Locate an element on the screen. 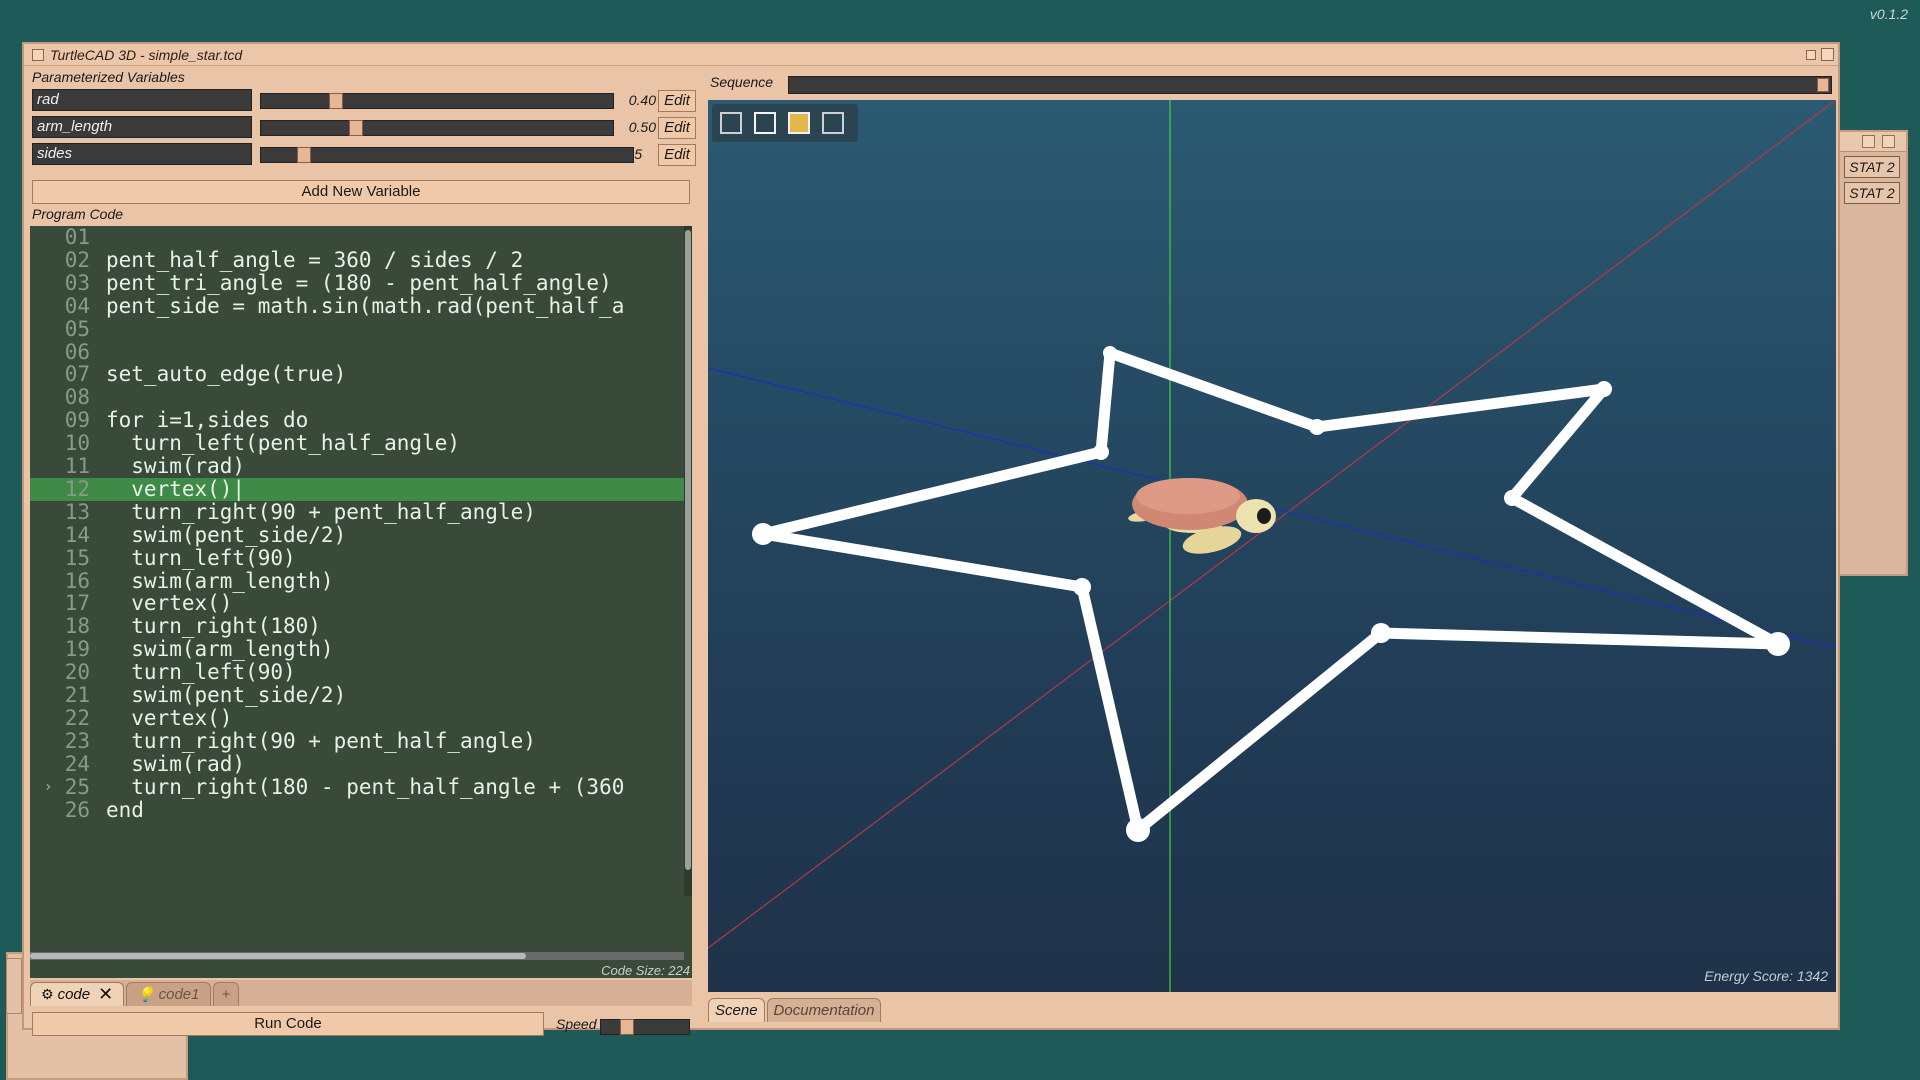 This screenshot has width=1920, height=1080. close-icon: ✕ is located at coordinates (105, 994).